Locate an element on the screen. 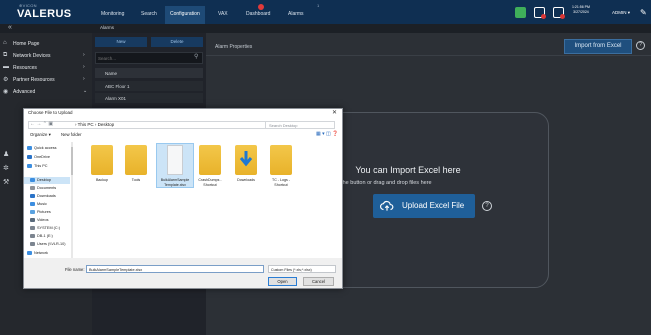 The height and width of the screenshot is (335, 651). file-item: Backup is located at coordinates (102, 170).